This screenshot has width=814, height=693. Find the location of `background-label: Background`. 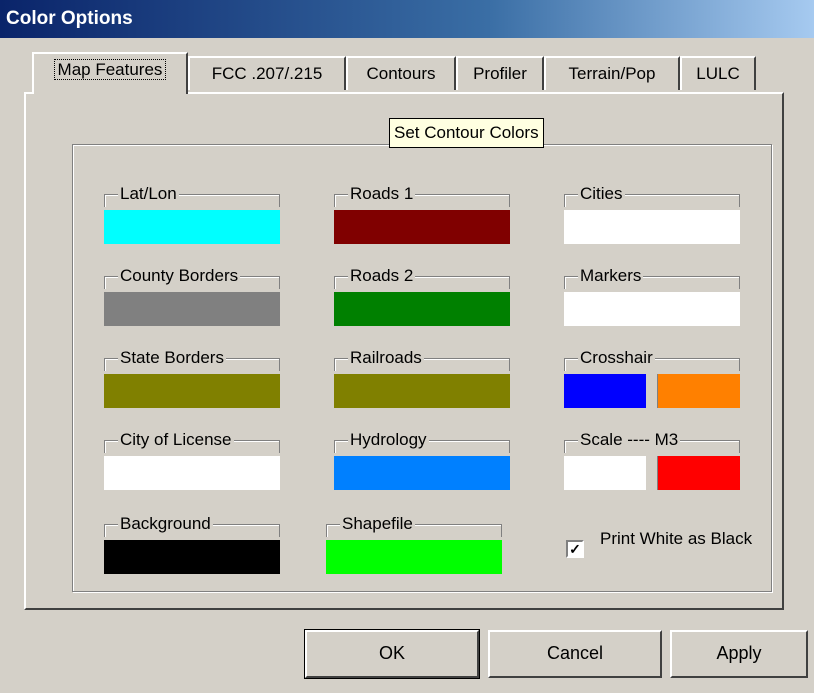

background-label: Background is located at coordinates (165, 524).